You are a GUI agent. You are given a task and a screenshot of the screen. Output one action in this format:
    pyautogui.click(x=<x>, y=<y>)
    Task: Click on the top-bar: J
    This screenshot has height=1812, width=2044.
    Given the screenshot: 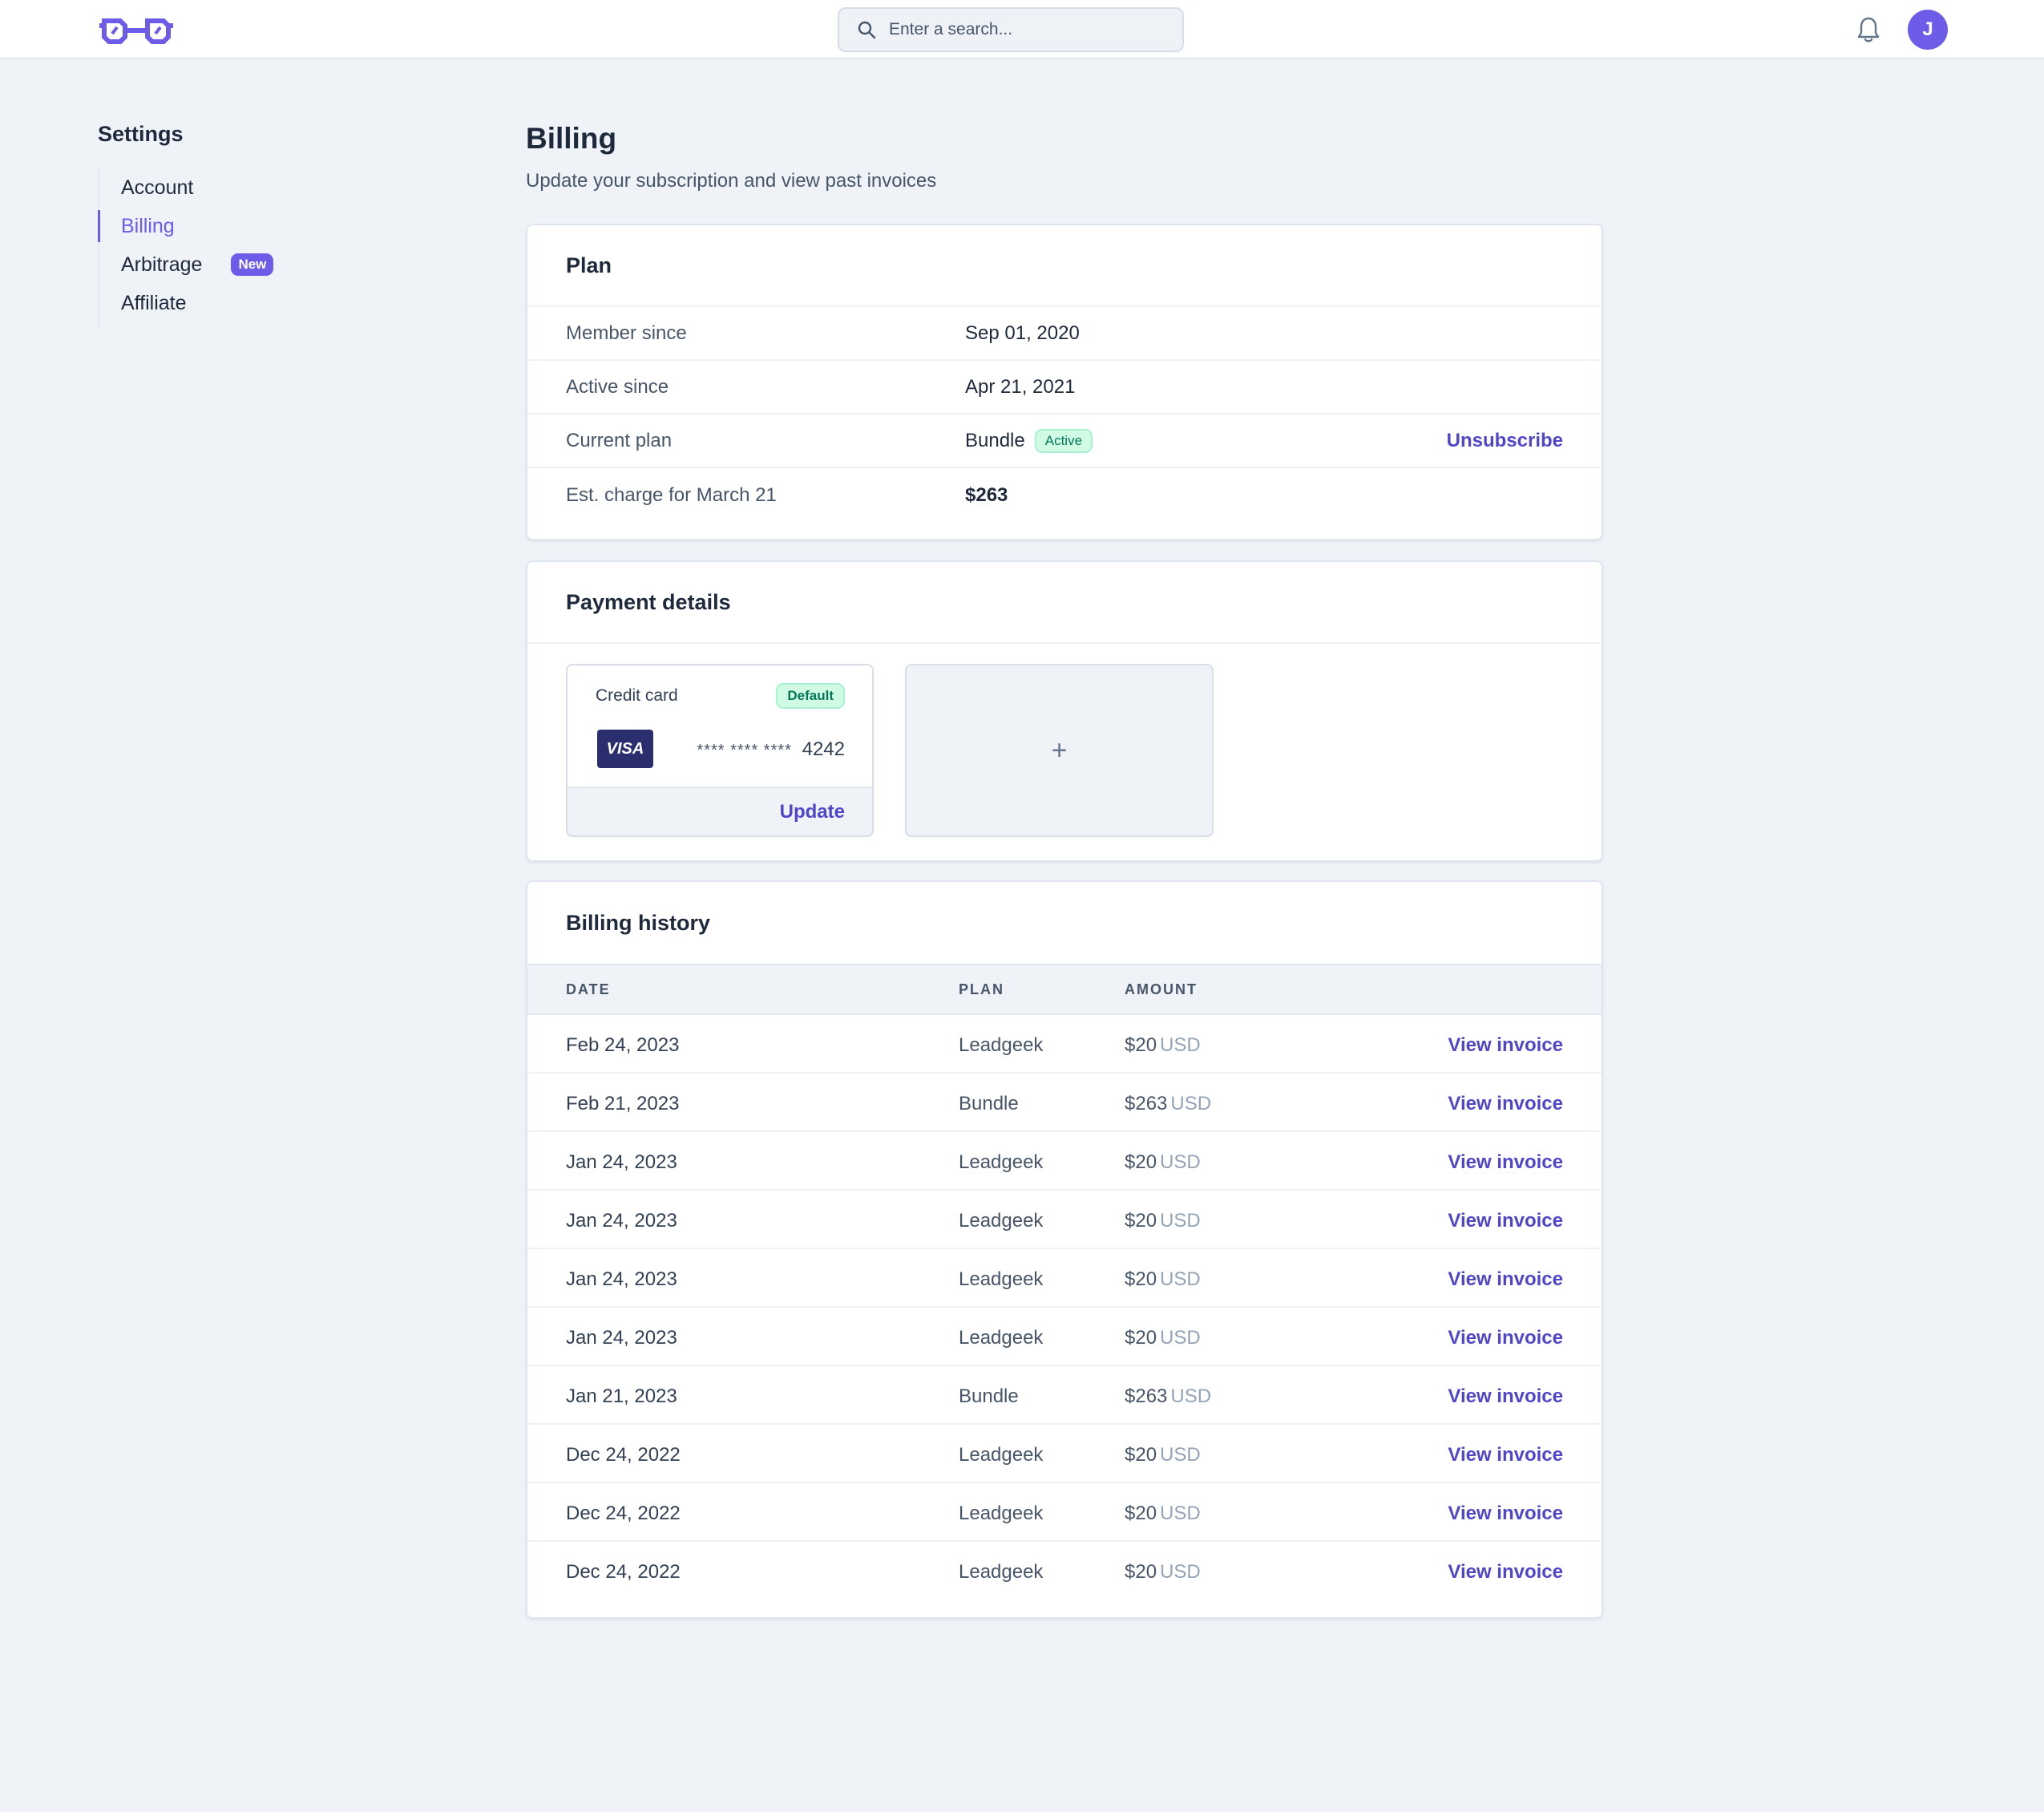 What is the action you would take?
    pyautogui.click(x=1022, y=29)
    